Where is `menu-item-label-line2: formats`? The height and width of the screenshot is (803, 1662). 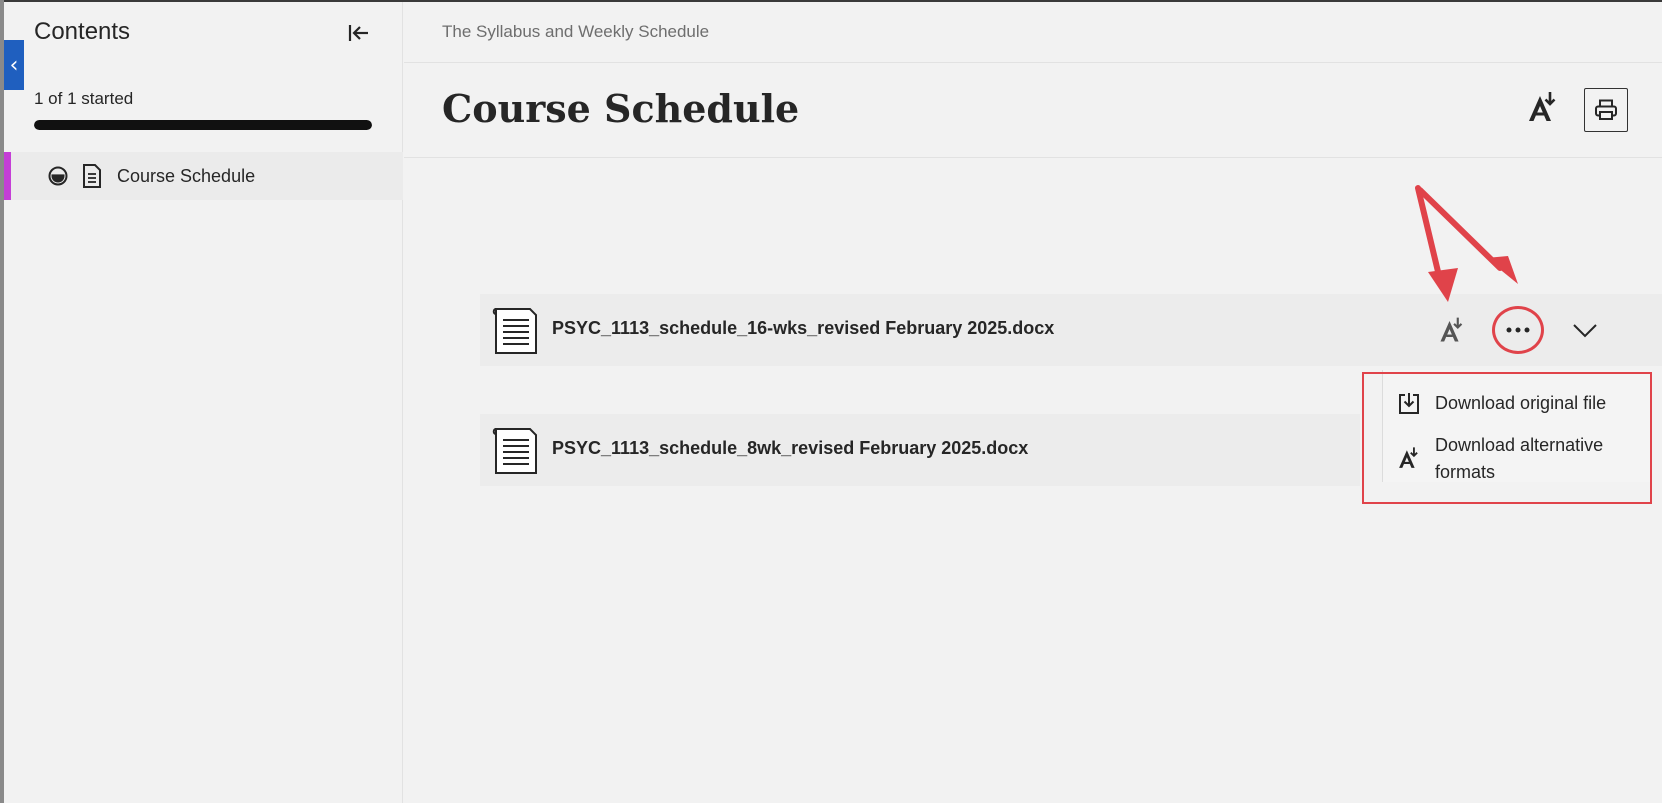 menu-item-label-line2: formats is located at coordinates (1465, 472).